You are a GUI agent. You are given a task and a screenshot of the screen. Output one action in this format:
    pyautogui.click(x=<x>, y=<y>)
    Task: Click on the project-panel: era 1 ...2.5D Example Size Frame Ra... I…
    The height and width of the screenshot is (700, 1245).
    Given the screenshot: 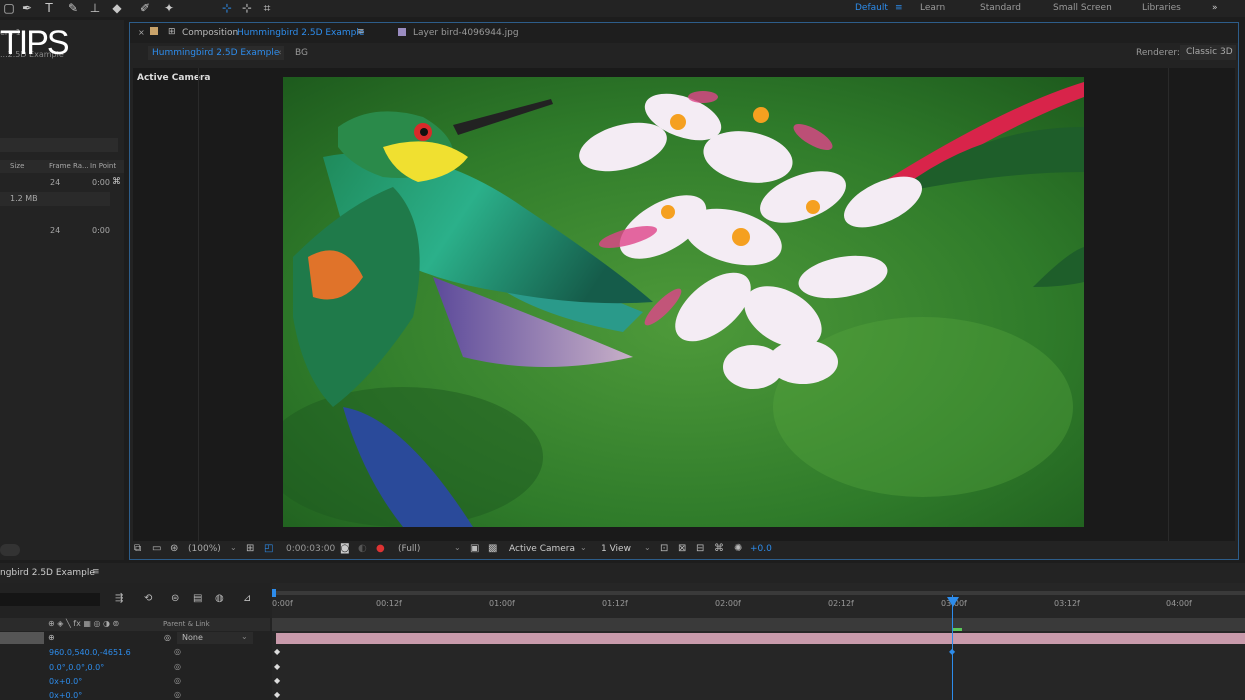 What is the action you would take?
    pyautogui.click(x=62, y=290)
    